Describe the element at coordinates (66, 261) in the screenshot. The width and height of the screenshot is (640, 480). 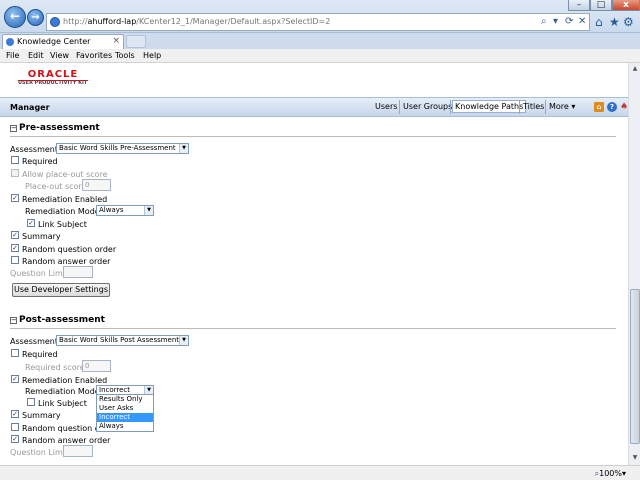
I see `pre-random-answer-label: Random answer order` at that location.